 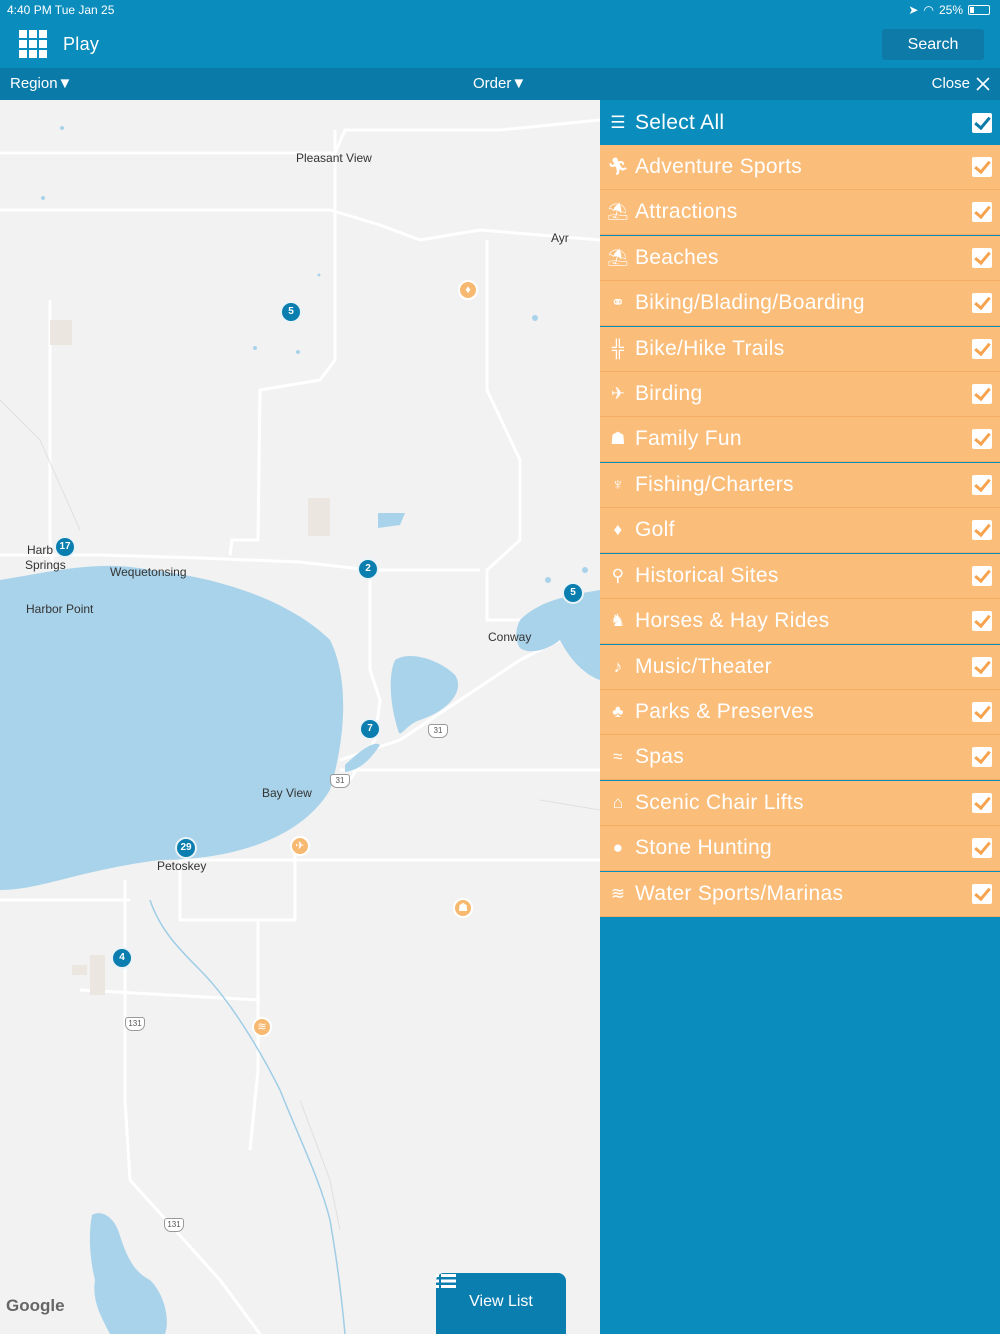 What do you see at coordinates (979, 10) in the screenshot?
I see `battery-icon` at bounding box center [979, 10].